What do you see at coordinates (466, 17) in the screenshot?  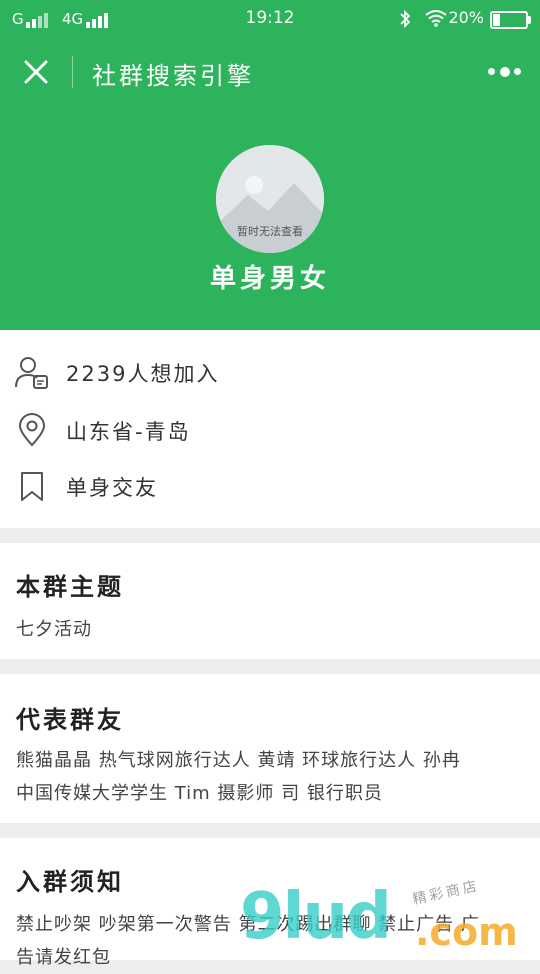 I see `battery-percent: 20%` at bounding box center [466, 17].